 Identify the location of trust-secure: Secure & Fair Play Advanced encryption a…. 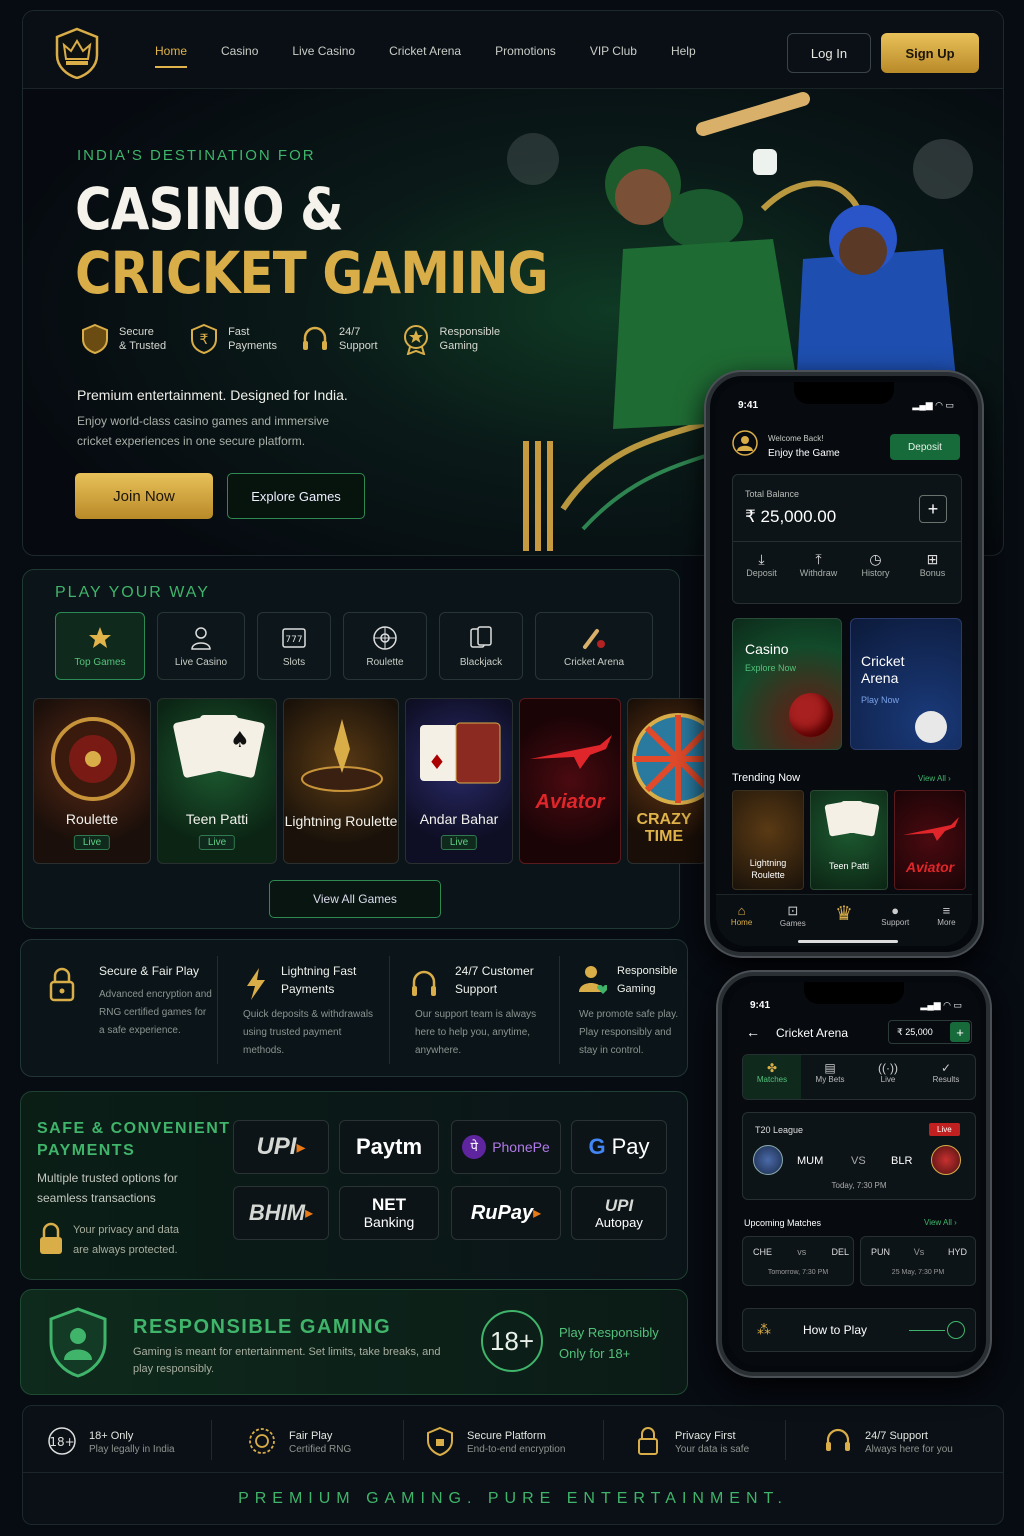
(142, 1009).